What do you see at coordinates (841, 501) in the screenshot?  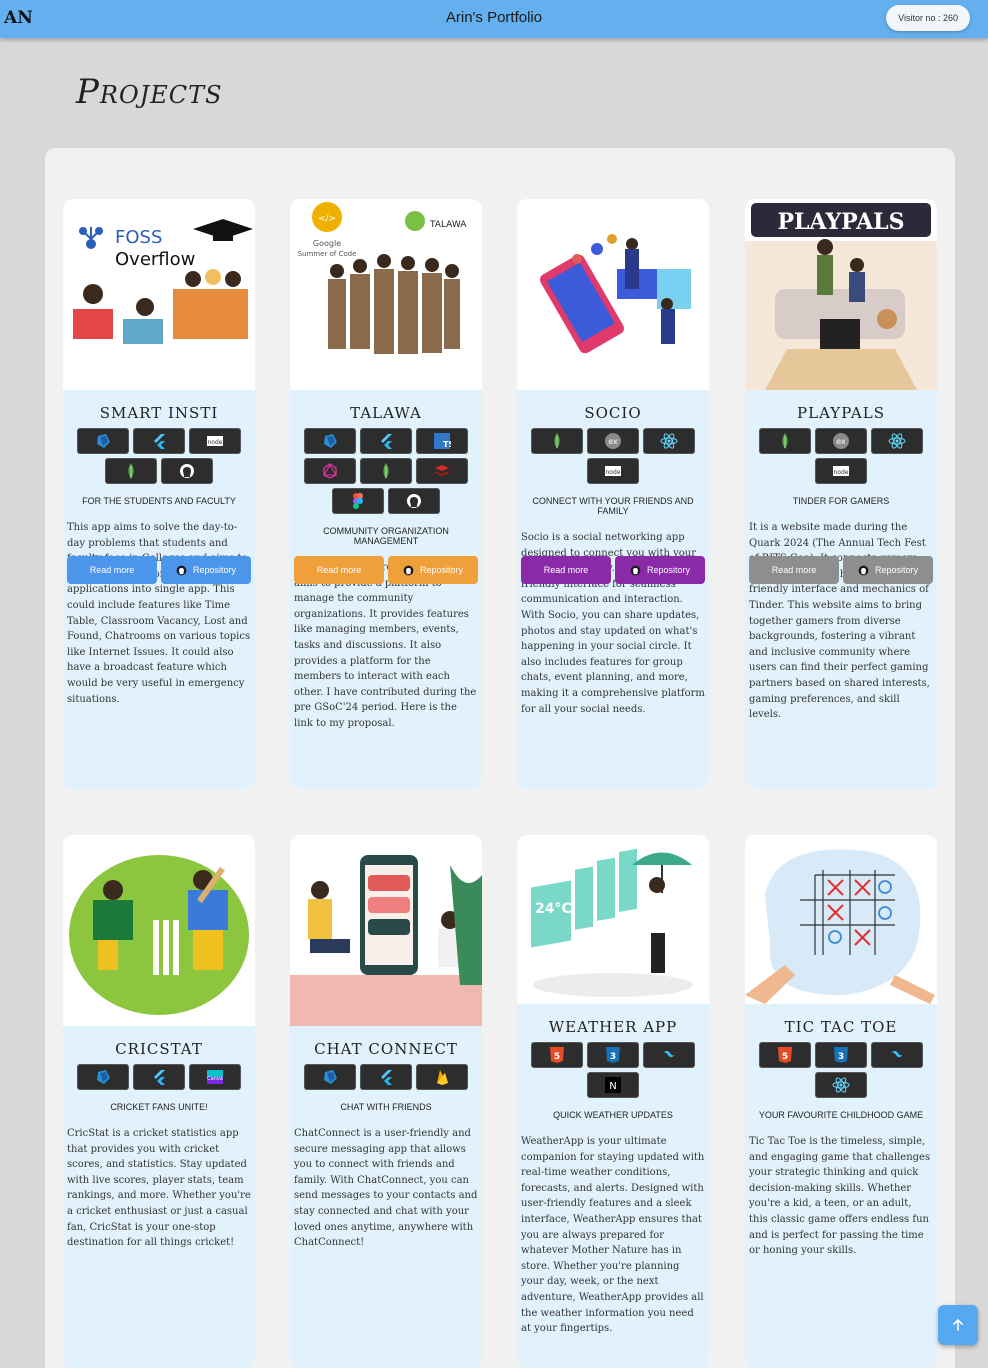 I see `project-subtitle: TINDER FOR GAMERS` at bounding box center [841, 501].